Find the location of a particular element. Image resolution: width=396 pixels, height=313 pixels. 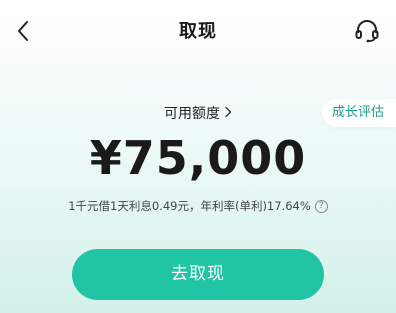

available-quota-link: 可用额度 is located at coordinates (198, 113).